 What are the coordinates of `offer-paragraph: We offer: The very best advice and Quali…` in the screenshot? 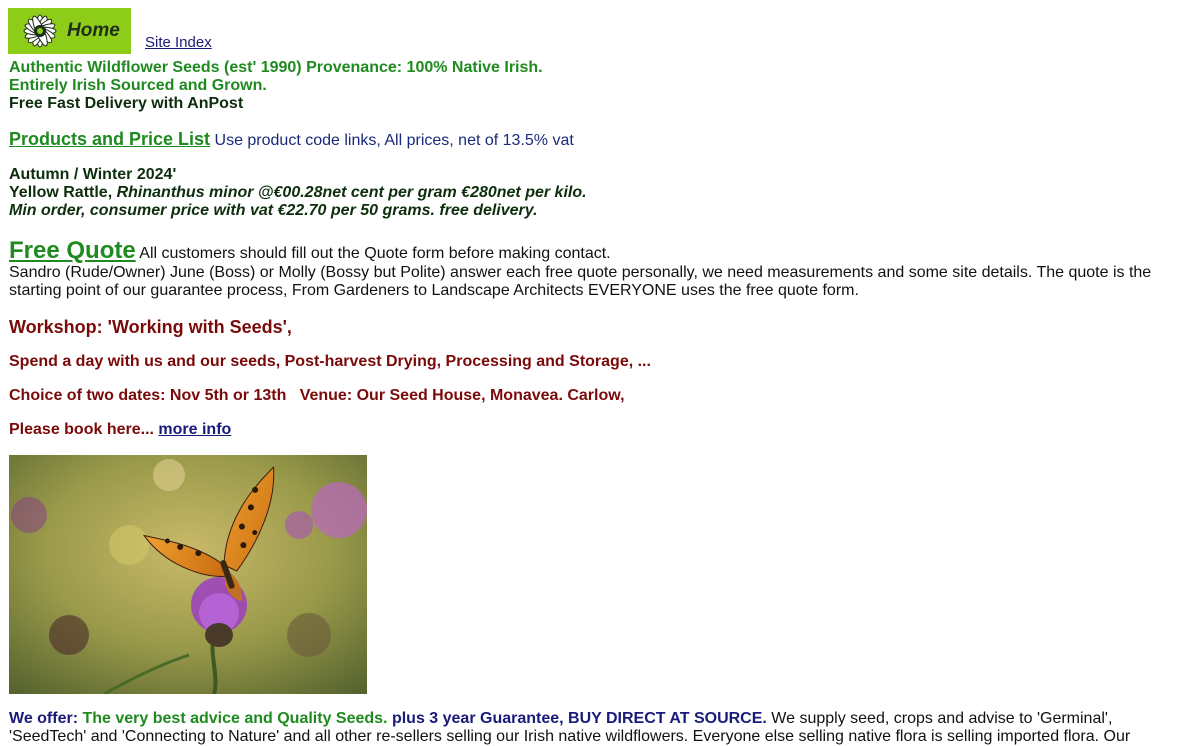 It's located at (589, 728).